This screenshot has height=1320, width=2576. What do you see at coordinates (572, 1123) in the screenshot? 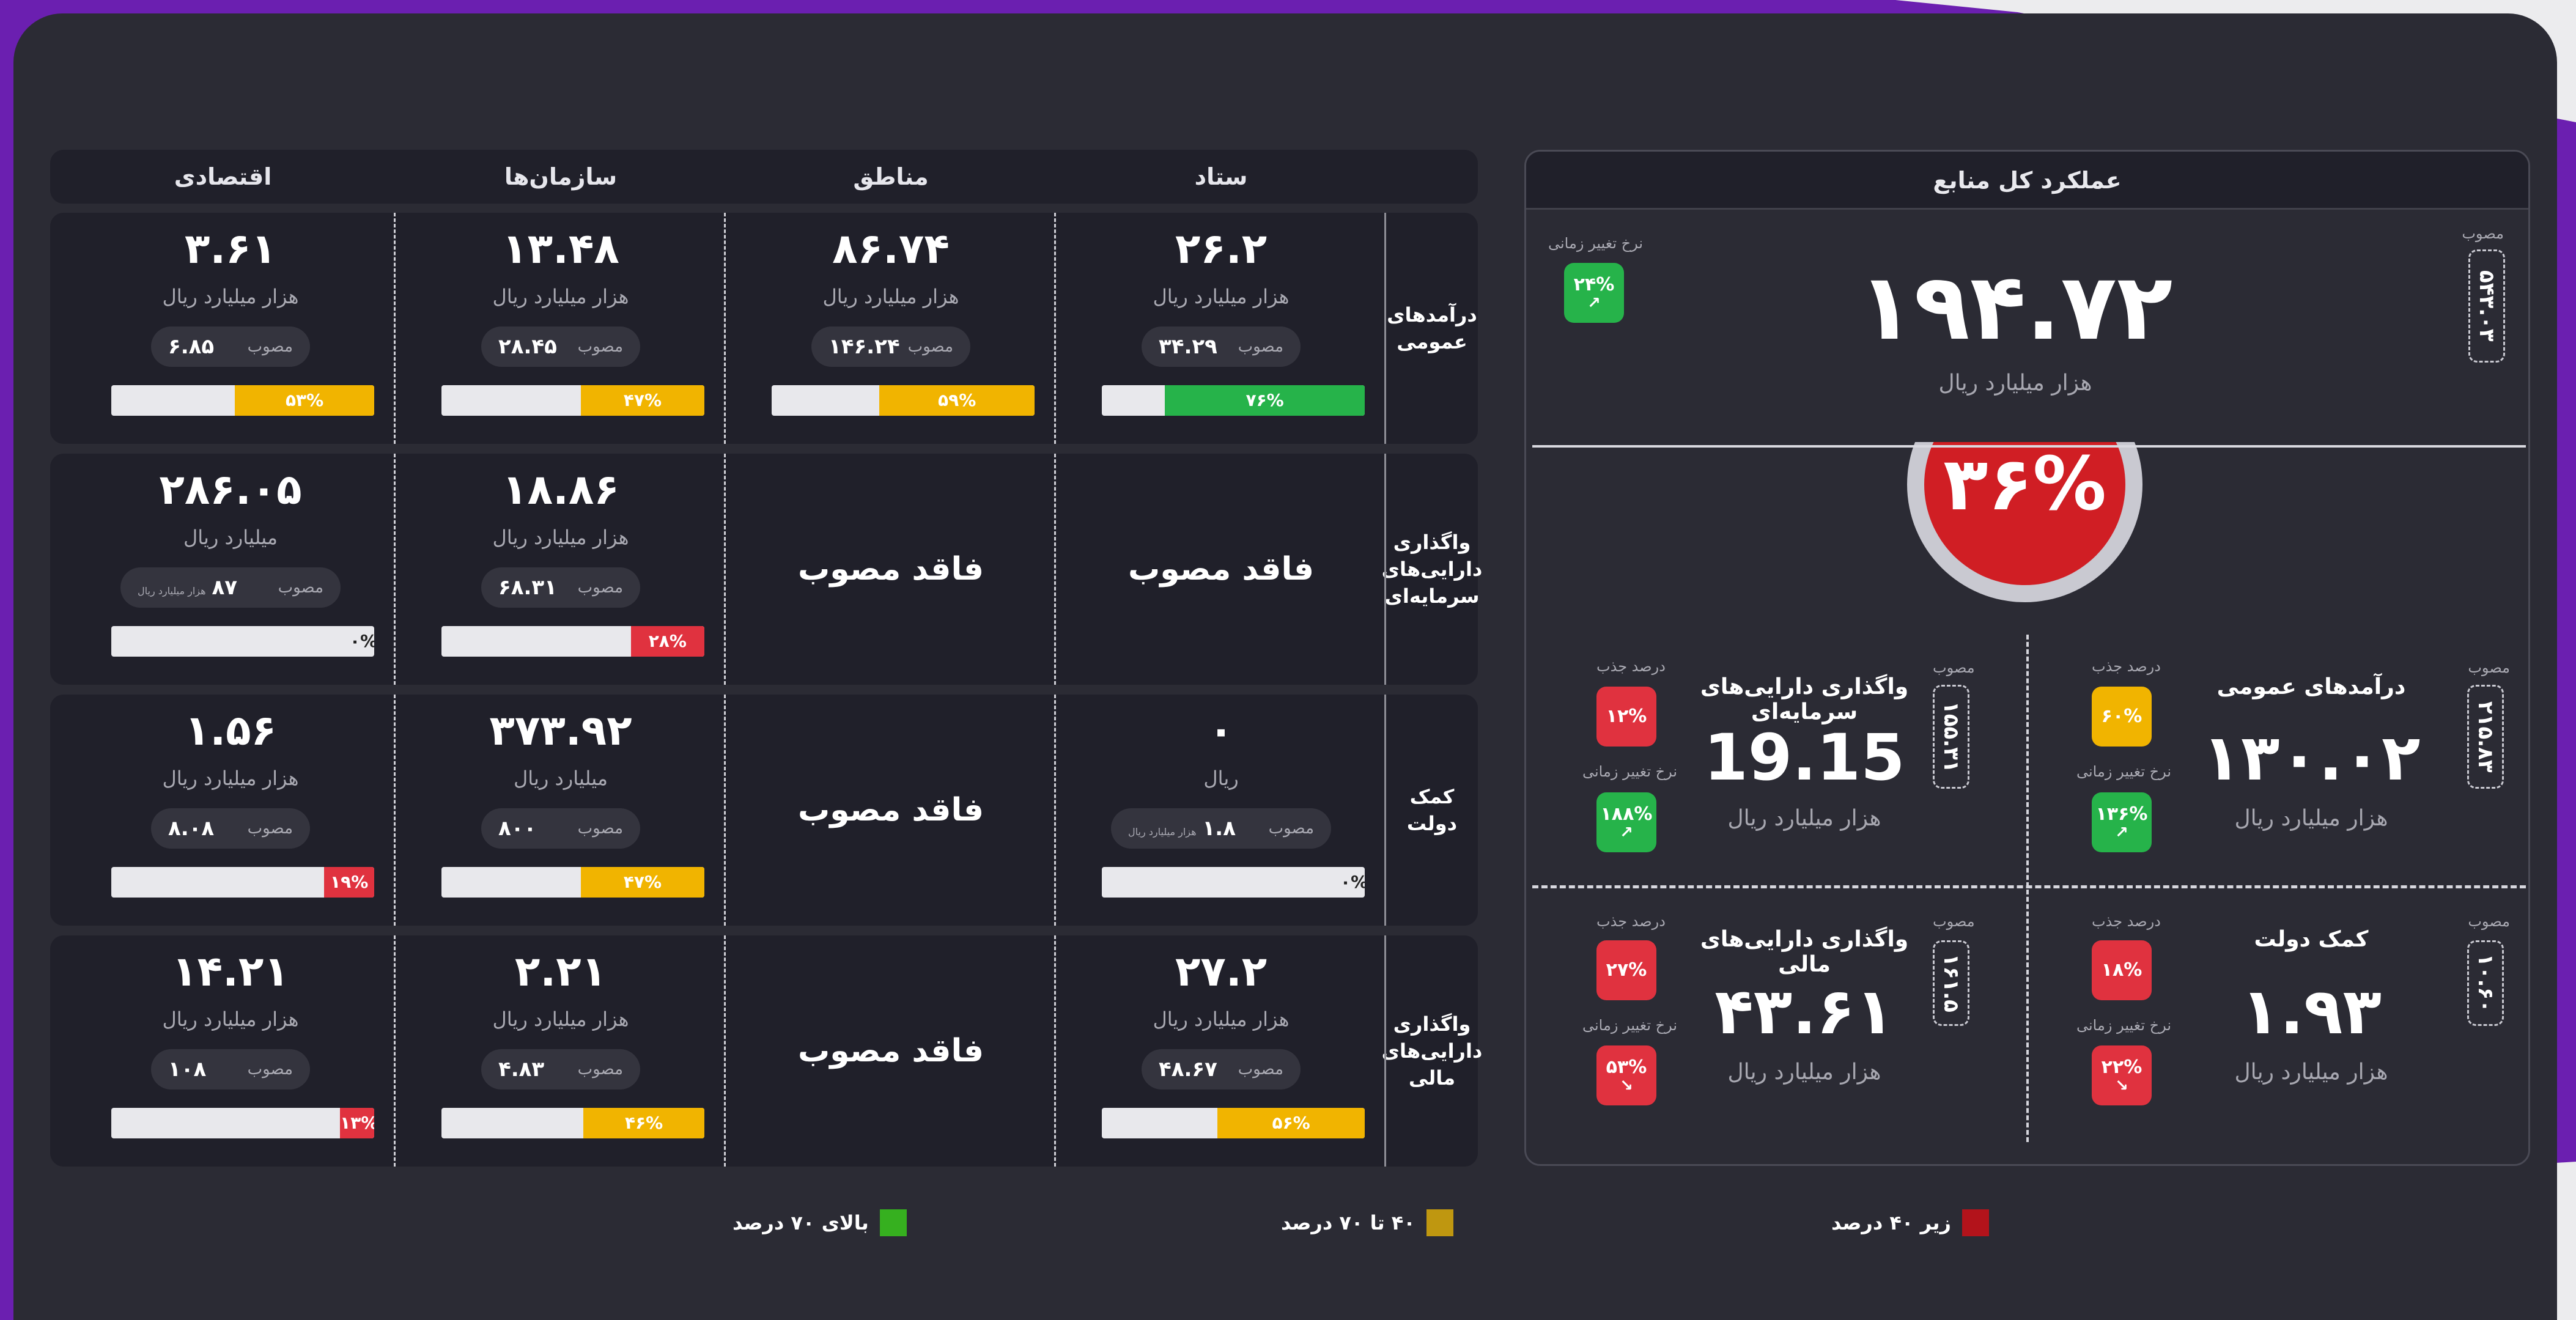
I see `progress-bar: ۴۶%` at bounding box center [572, 1123].